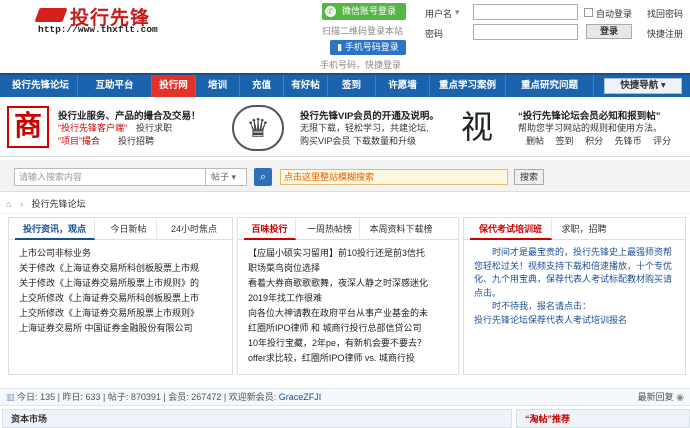  Describe the element at coordinates (401, 229) in the screenshot. I see `tab-weekly-downloads: 本周资料下载榜` at that location.